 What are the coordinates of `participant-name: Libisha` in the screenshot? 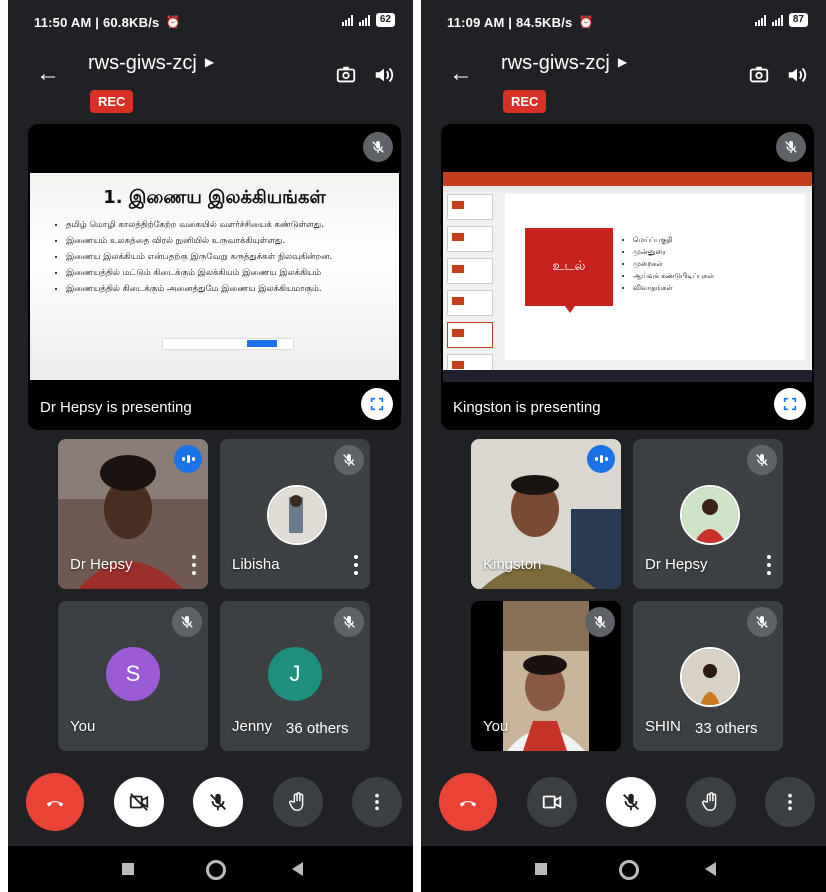 It's located at (256, 564).